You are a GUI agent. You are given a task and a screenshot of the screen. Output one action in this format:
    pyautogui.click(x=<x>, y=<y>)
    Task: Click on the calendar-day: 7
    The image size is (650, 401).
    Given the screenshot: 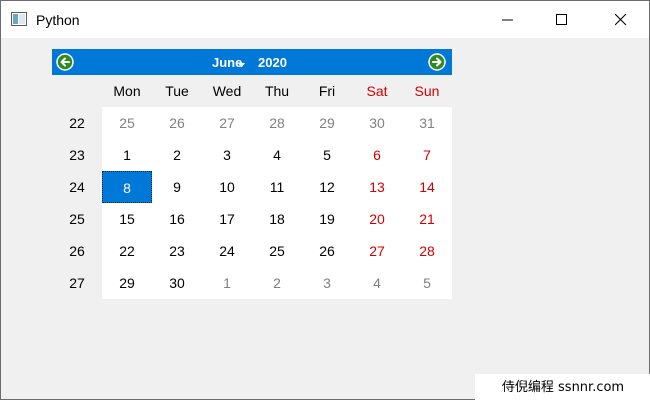 What is the action you would take?
    pyautogui.click(x=427, y=155)
    